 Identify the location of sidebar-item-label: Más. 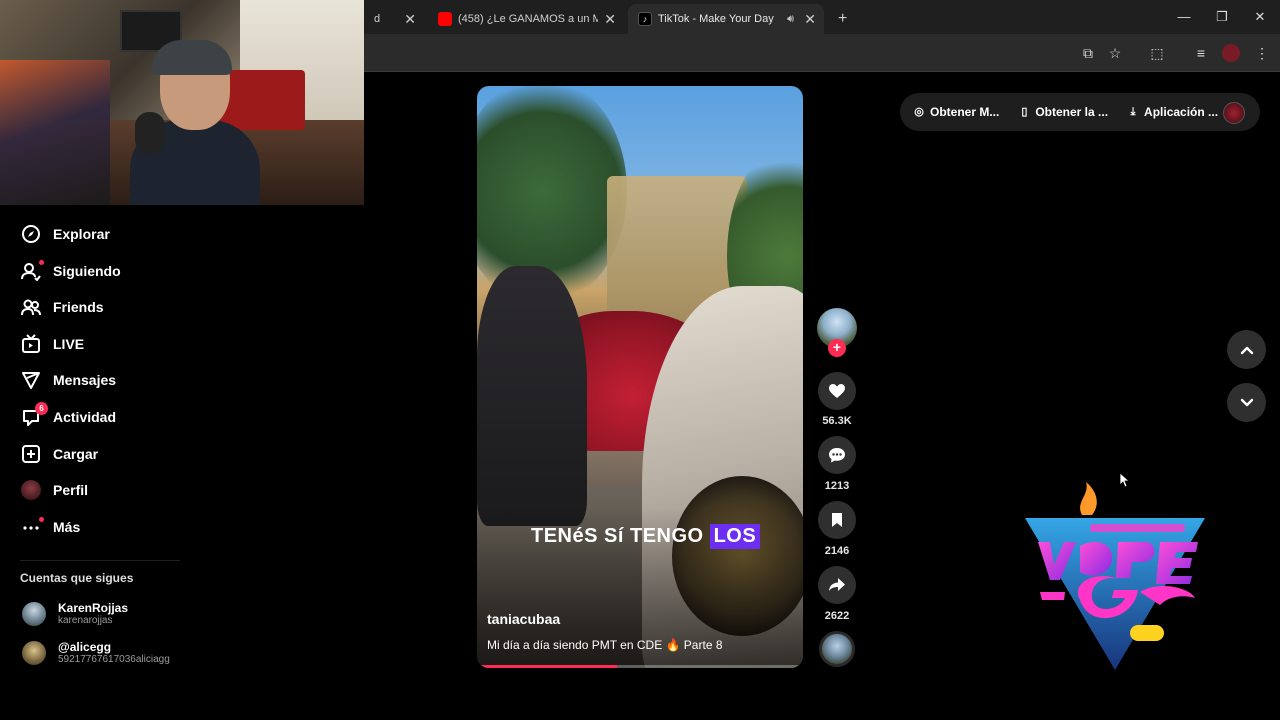
(67, 527).